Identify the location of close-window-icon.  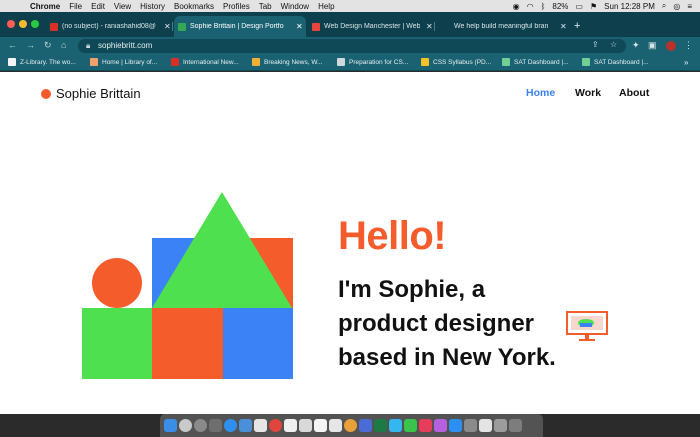
(11, 24).